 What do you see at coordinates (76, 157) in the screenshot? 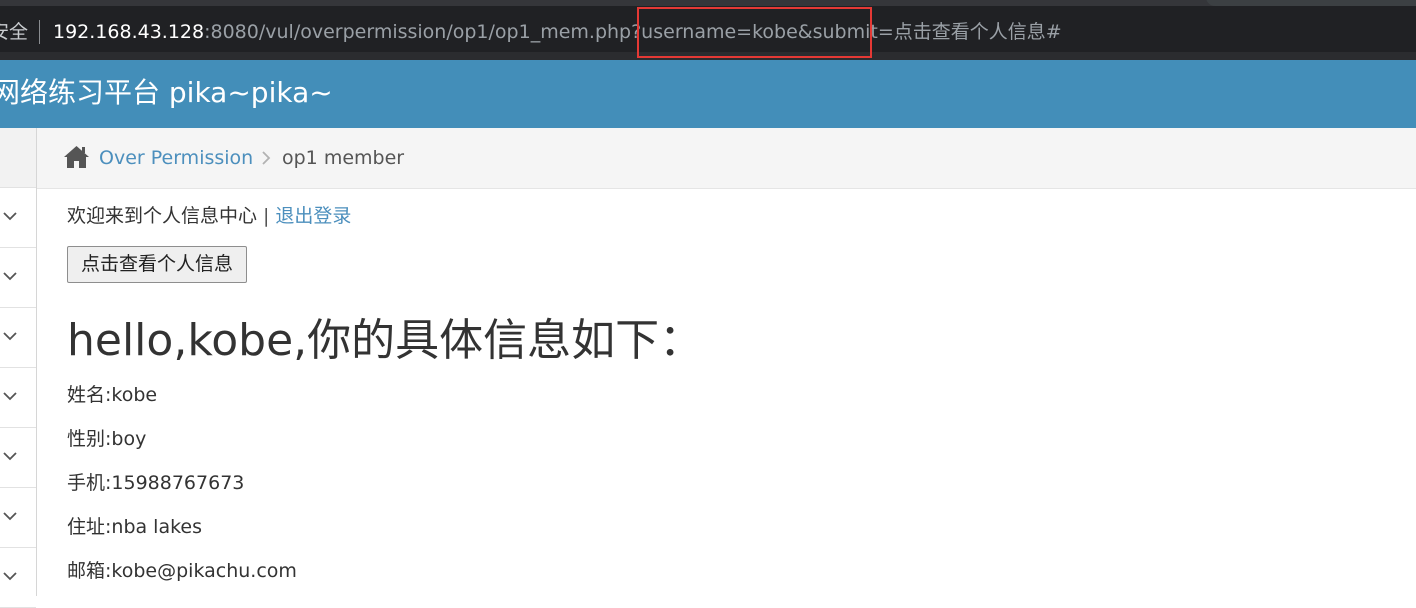
I see `home-icon` at bounding box center [76, 157].